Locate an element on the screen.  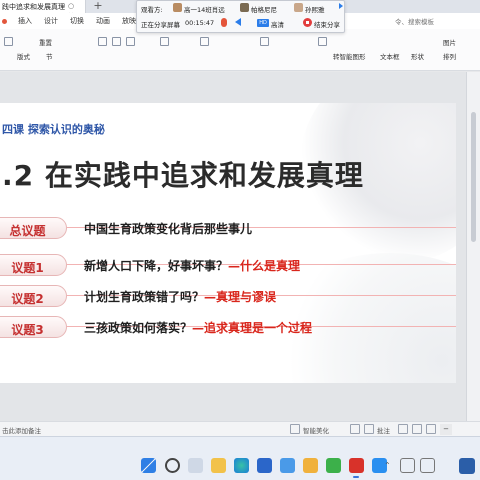
italic-icon is located at coordinates (116, 41).